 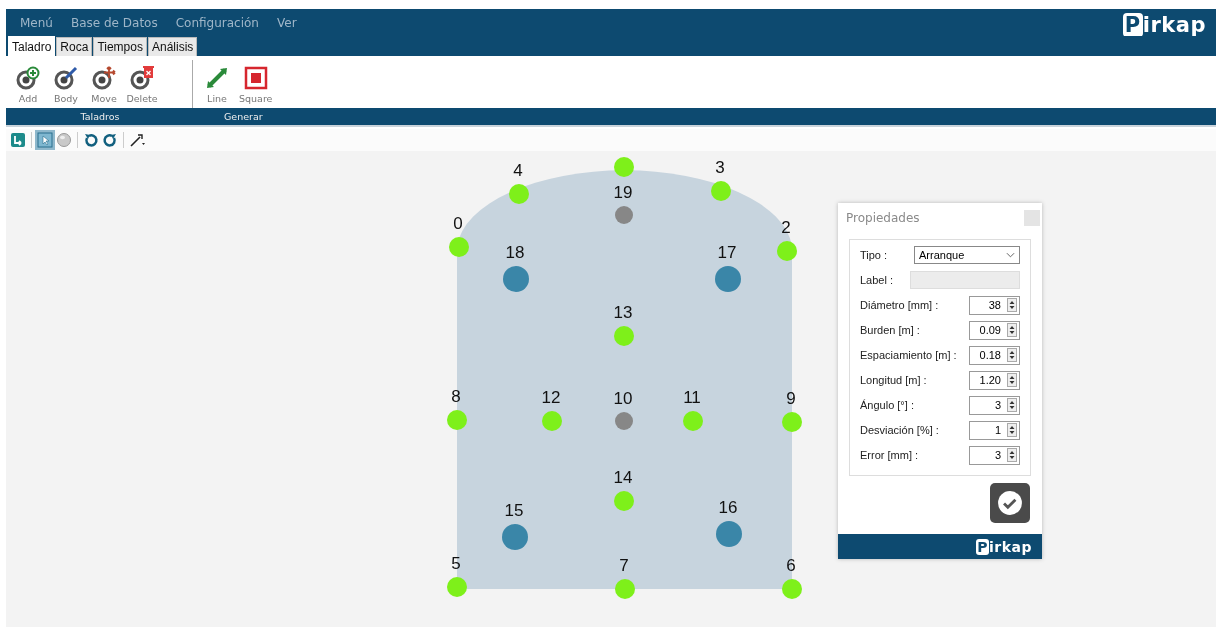 What do you see at coordinates (967, 255) in the screenshot?
I see `type-dropdown: Arranque` at bounding box center [967, 255].